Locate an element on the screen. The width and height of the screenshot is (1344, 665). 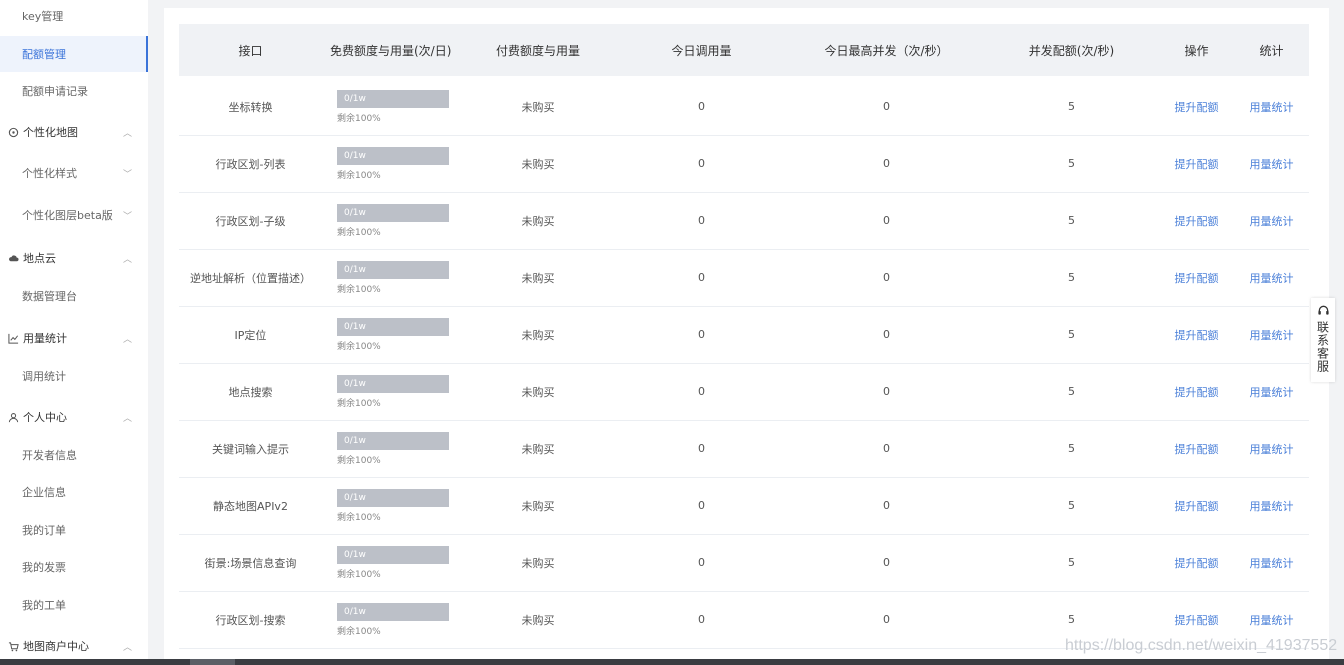
sidebar-item-company-info: 企业信息 is located at coordinates (74, 492).